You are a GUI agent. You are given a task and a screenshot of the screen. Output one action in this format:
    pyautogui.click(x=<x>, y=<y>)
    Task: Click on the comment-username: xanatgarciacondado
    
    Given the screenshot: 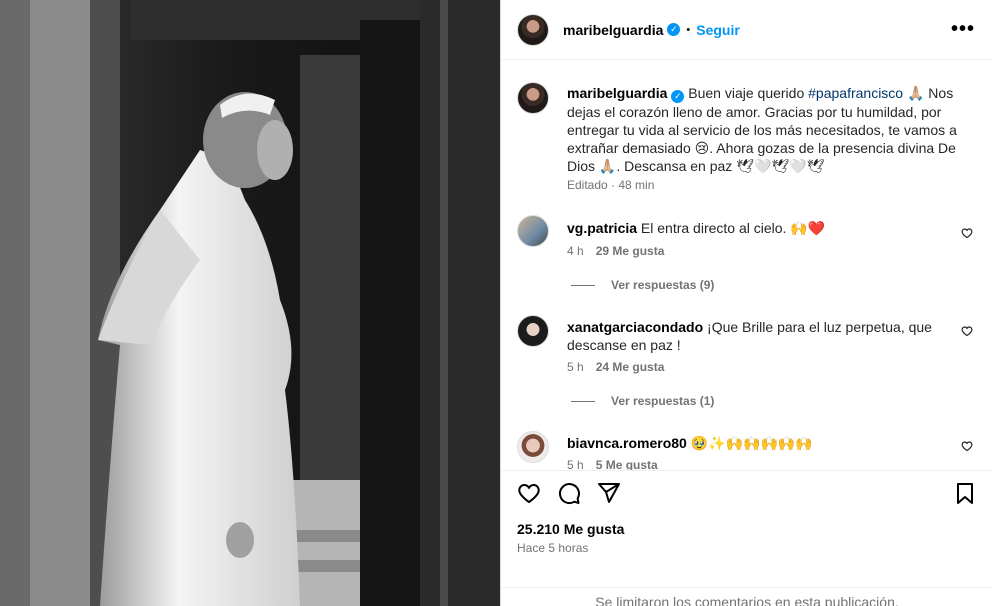 What is the action you would take?
    pyautogui.click(x=635, y=327)
    